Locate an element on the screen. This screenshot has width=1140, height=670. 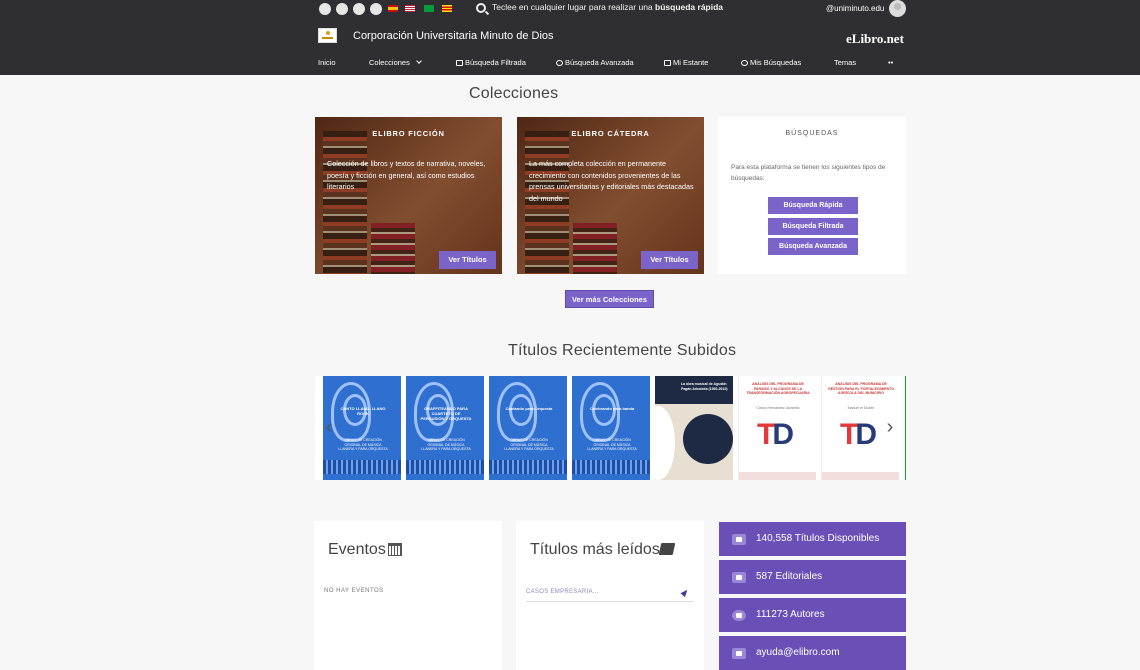
mas-leidos-title: Títulos más leídos is located at coordinates (595, 549).